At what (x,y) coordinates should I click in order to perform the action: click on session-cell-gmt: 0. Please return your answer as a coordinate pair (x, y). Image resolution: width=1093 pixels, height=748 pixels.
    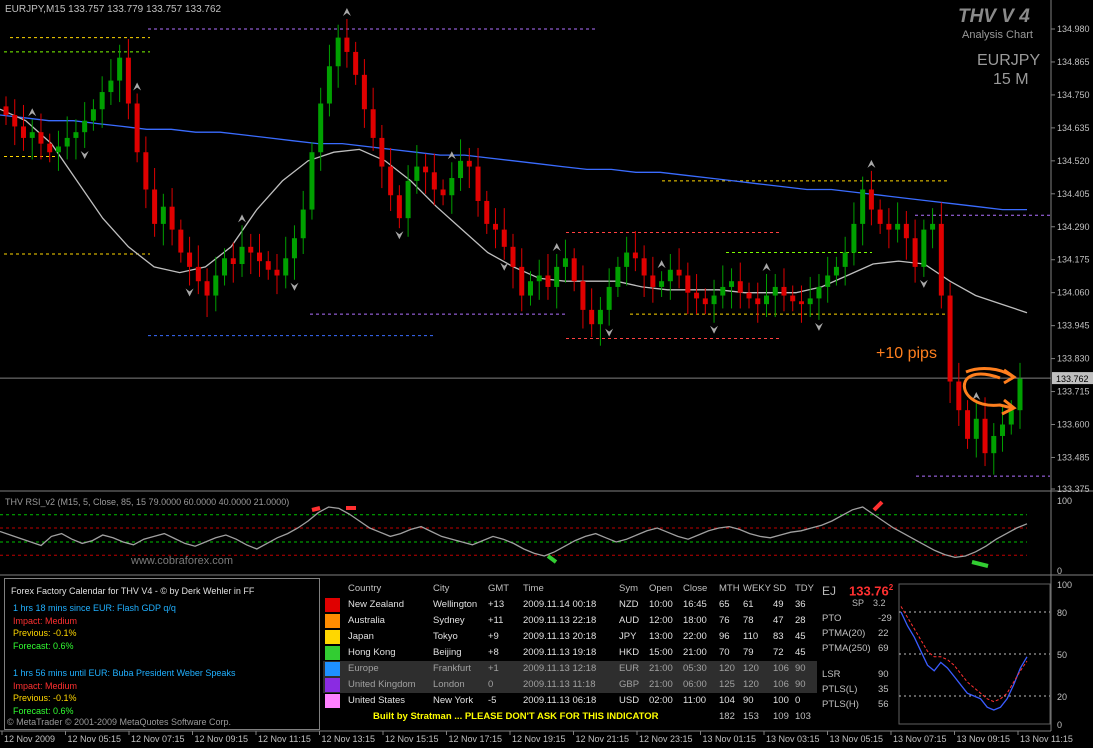
    Looking at the image, I should click on (491, 684).